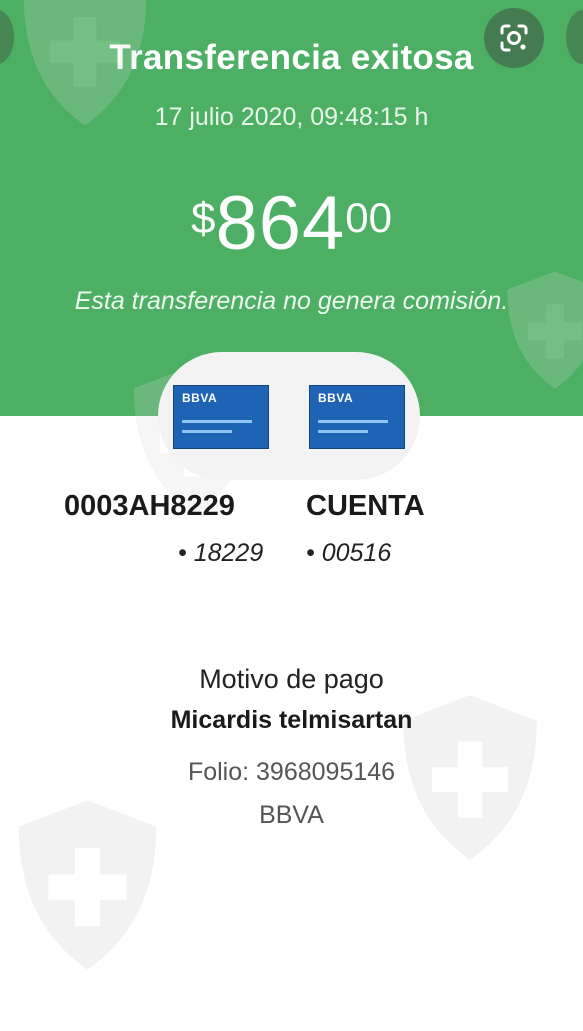  Describe the element at coordinates (203, 218) in the screenshot. I see `currency-symbol: $` at that location.